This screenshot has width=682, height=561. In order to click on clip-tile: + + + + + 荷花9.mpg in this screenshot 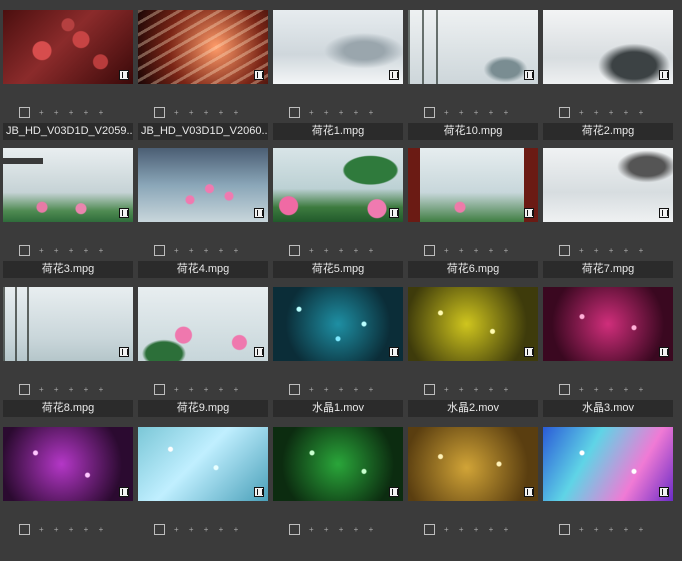, I will do `click(203, 354)`.